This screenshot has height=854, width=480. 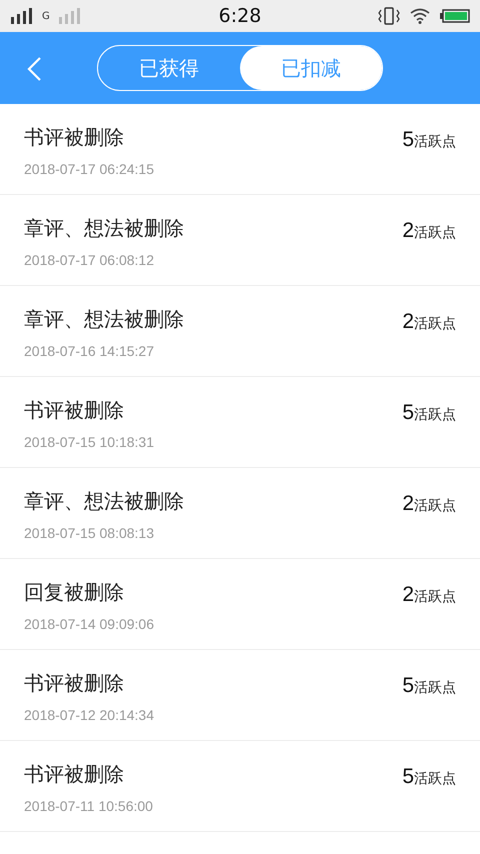 What do you see at coordinates (34, 69) in the screenshot?
I see `back-icon` at bounding box center [34, 69].